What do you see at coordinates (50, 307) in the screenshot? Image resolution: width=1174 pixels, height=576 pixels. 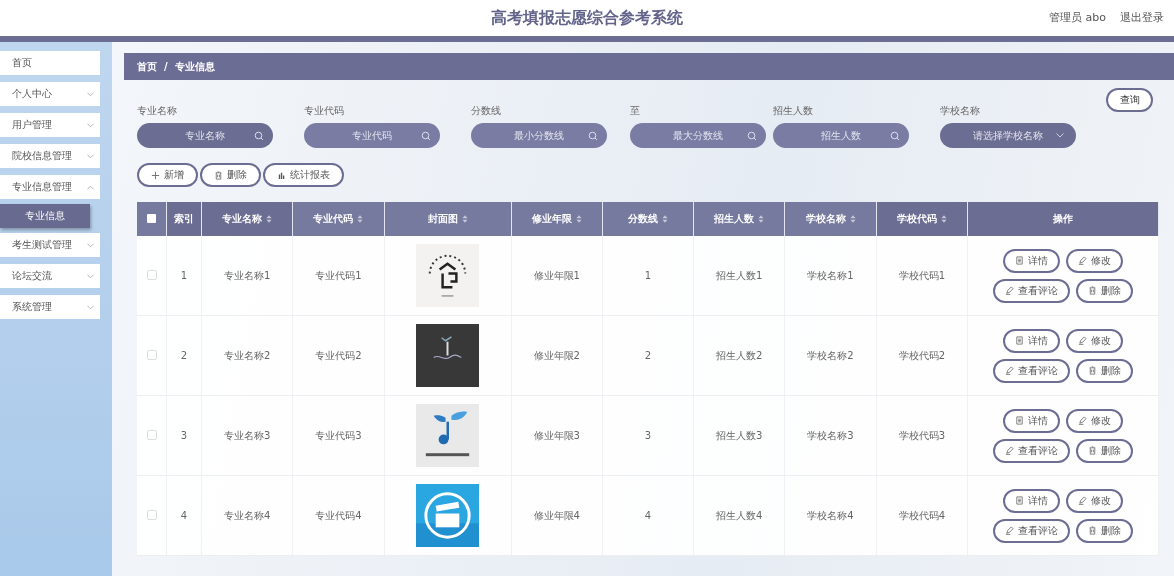 I see `menu-item: 系统管理` at bounding box center [50, 307].